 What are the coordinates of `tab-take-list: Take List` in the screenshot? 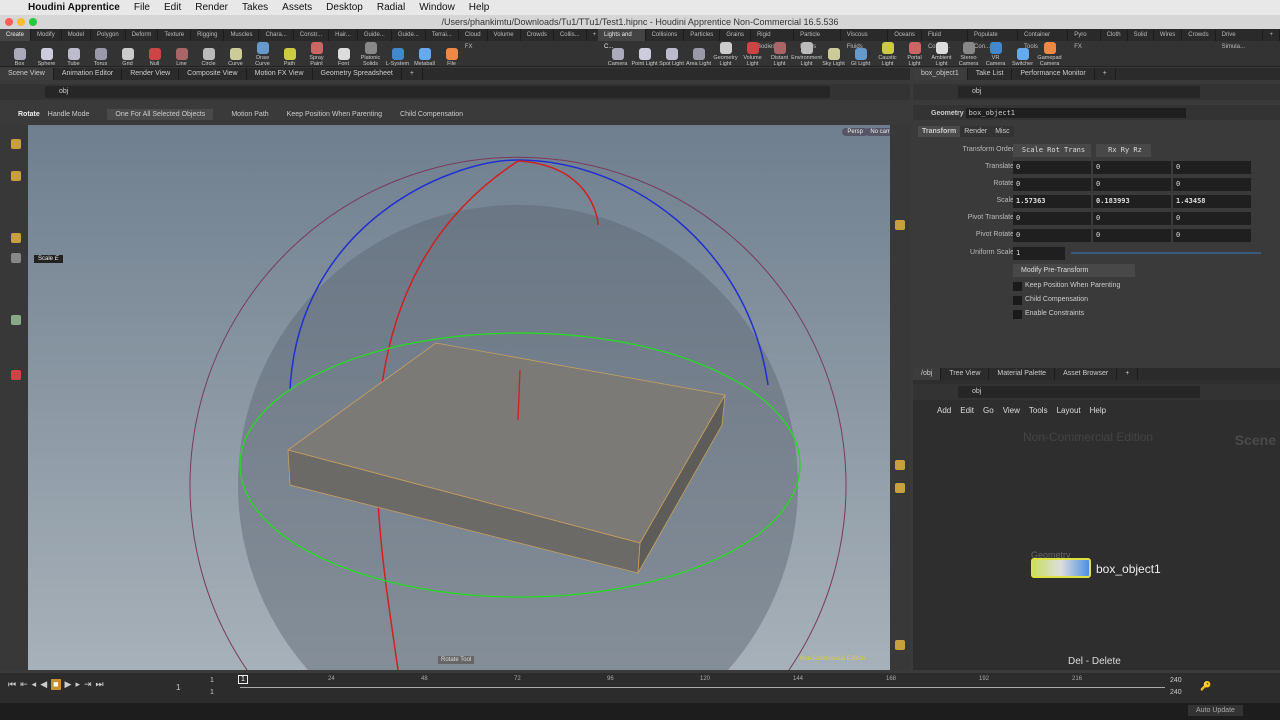 It's located at (990, 74).